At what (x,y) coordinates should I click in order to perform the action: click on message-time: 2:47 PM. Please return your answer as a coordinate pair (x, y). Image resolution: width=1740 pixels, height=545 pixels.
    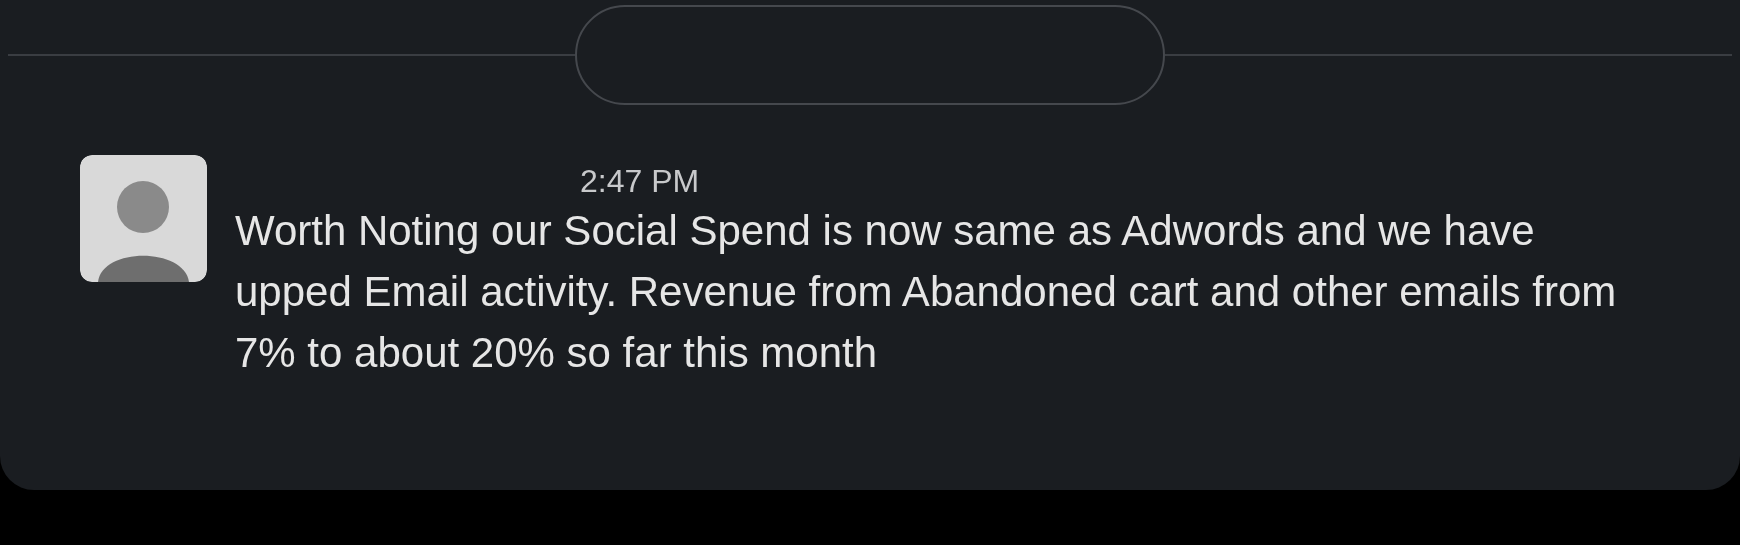
    Looking at the image, I should click on (640, 181).